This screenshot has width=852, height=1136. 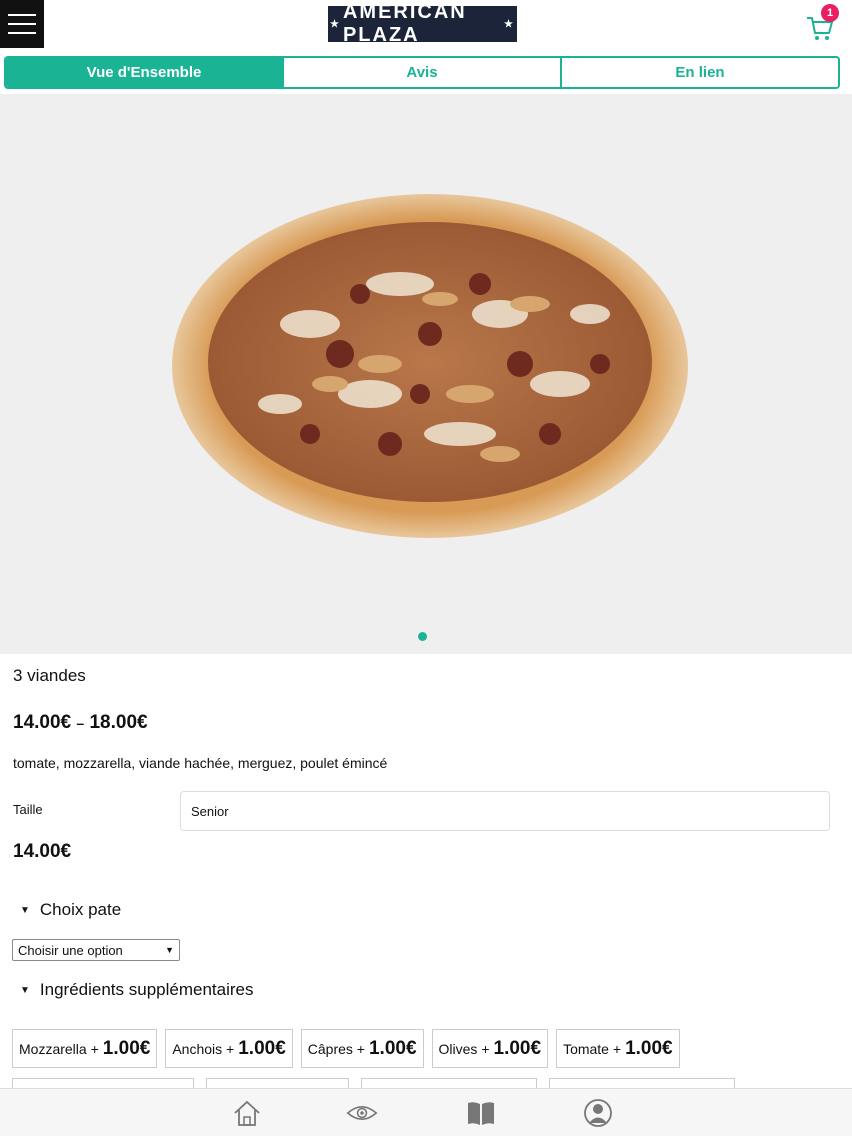 I want to click on pate-section-toggle: ▼ Choix pate, so click(x=70, y=910).